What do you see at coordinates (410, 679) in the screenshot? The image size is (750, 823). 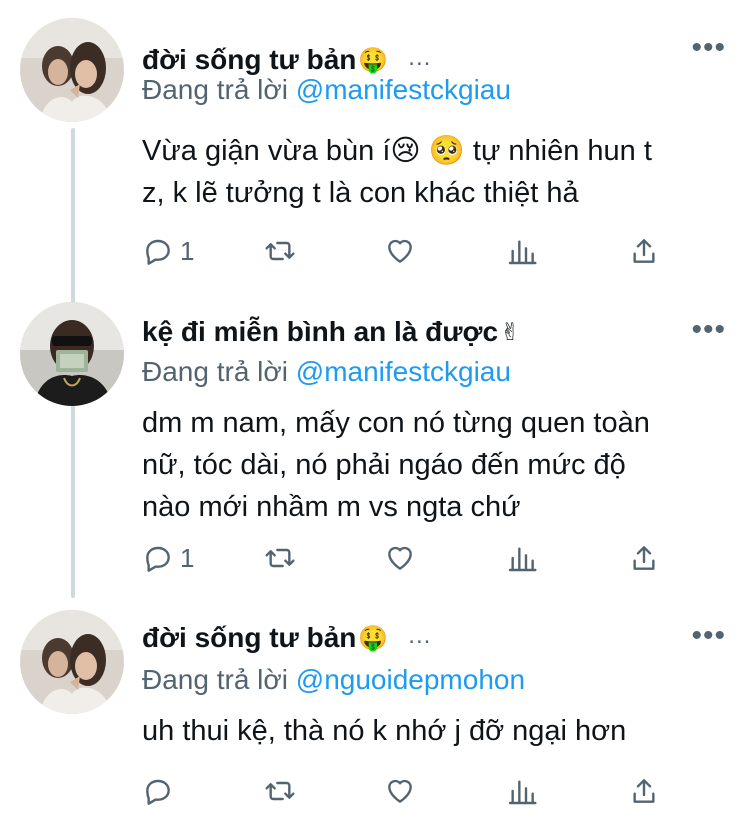 I see `reply-mention-link: @nguoidepmohon` at bounding box center [410, 679].